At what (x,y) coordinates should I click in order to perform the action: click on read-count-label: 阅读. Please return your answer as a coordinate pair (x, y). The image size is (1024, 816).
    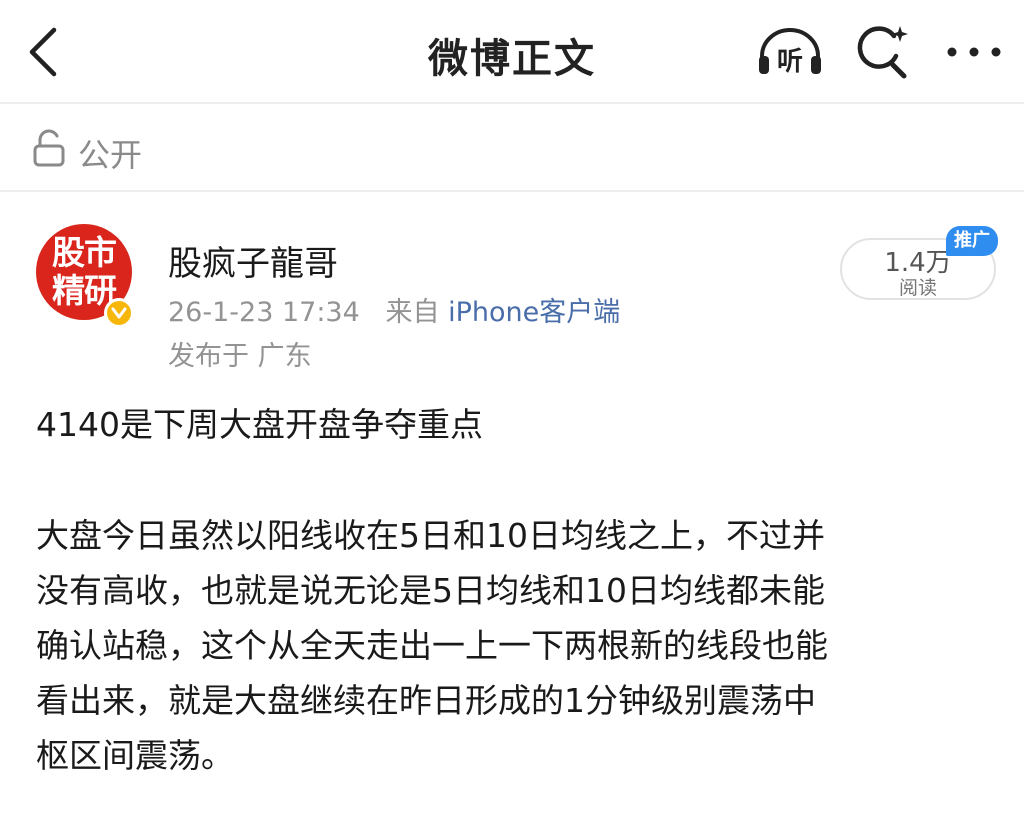
    Looking at the image, I should click on (917, 288).